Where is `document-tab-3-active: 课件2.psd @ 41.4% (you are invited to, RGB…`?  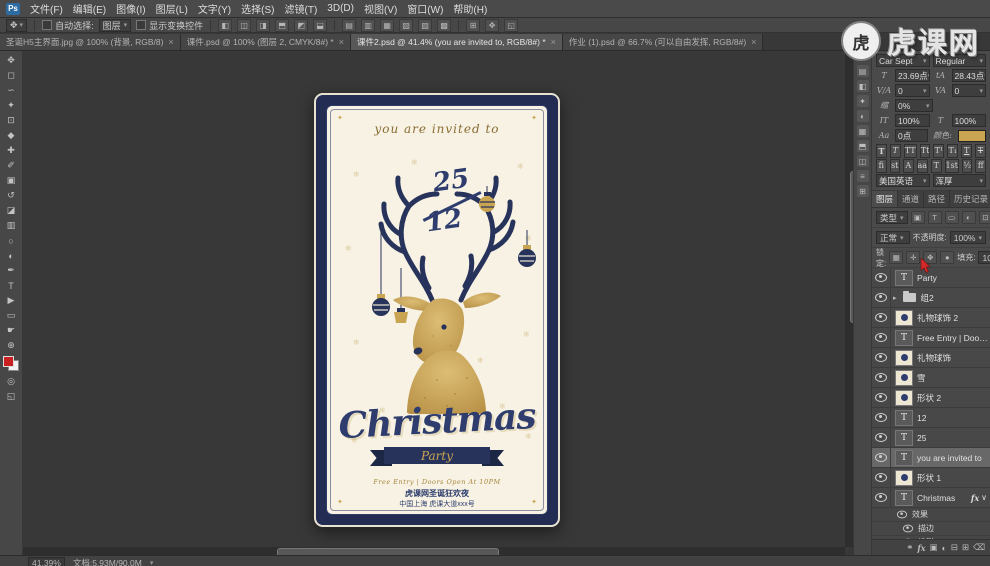 document-tab-3-active: 课件2.psd @ 41.4% (you are invited to, RGB… is located at coordinates (457, 42).